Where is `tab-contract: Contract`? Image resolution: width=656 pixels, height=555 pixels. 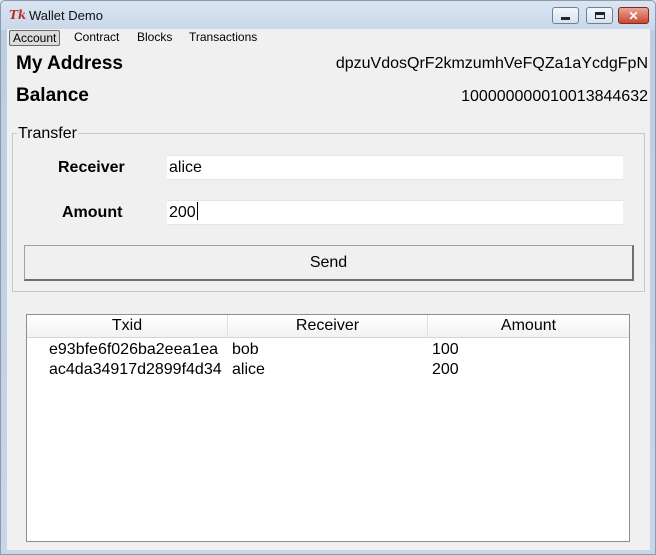
tab-contract: Contract is located at coordinates (96, 38).